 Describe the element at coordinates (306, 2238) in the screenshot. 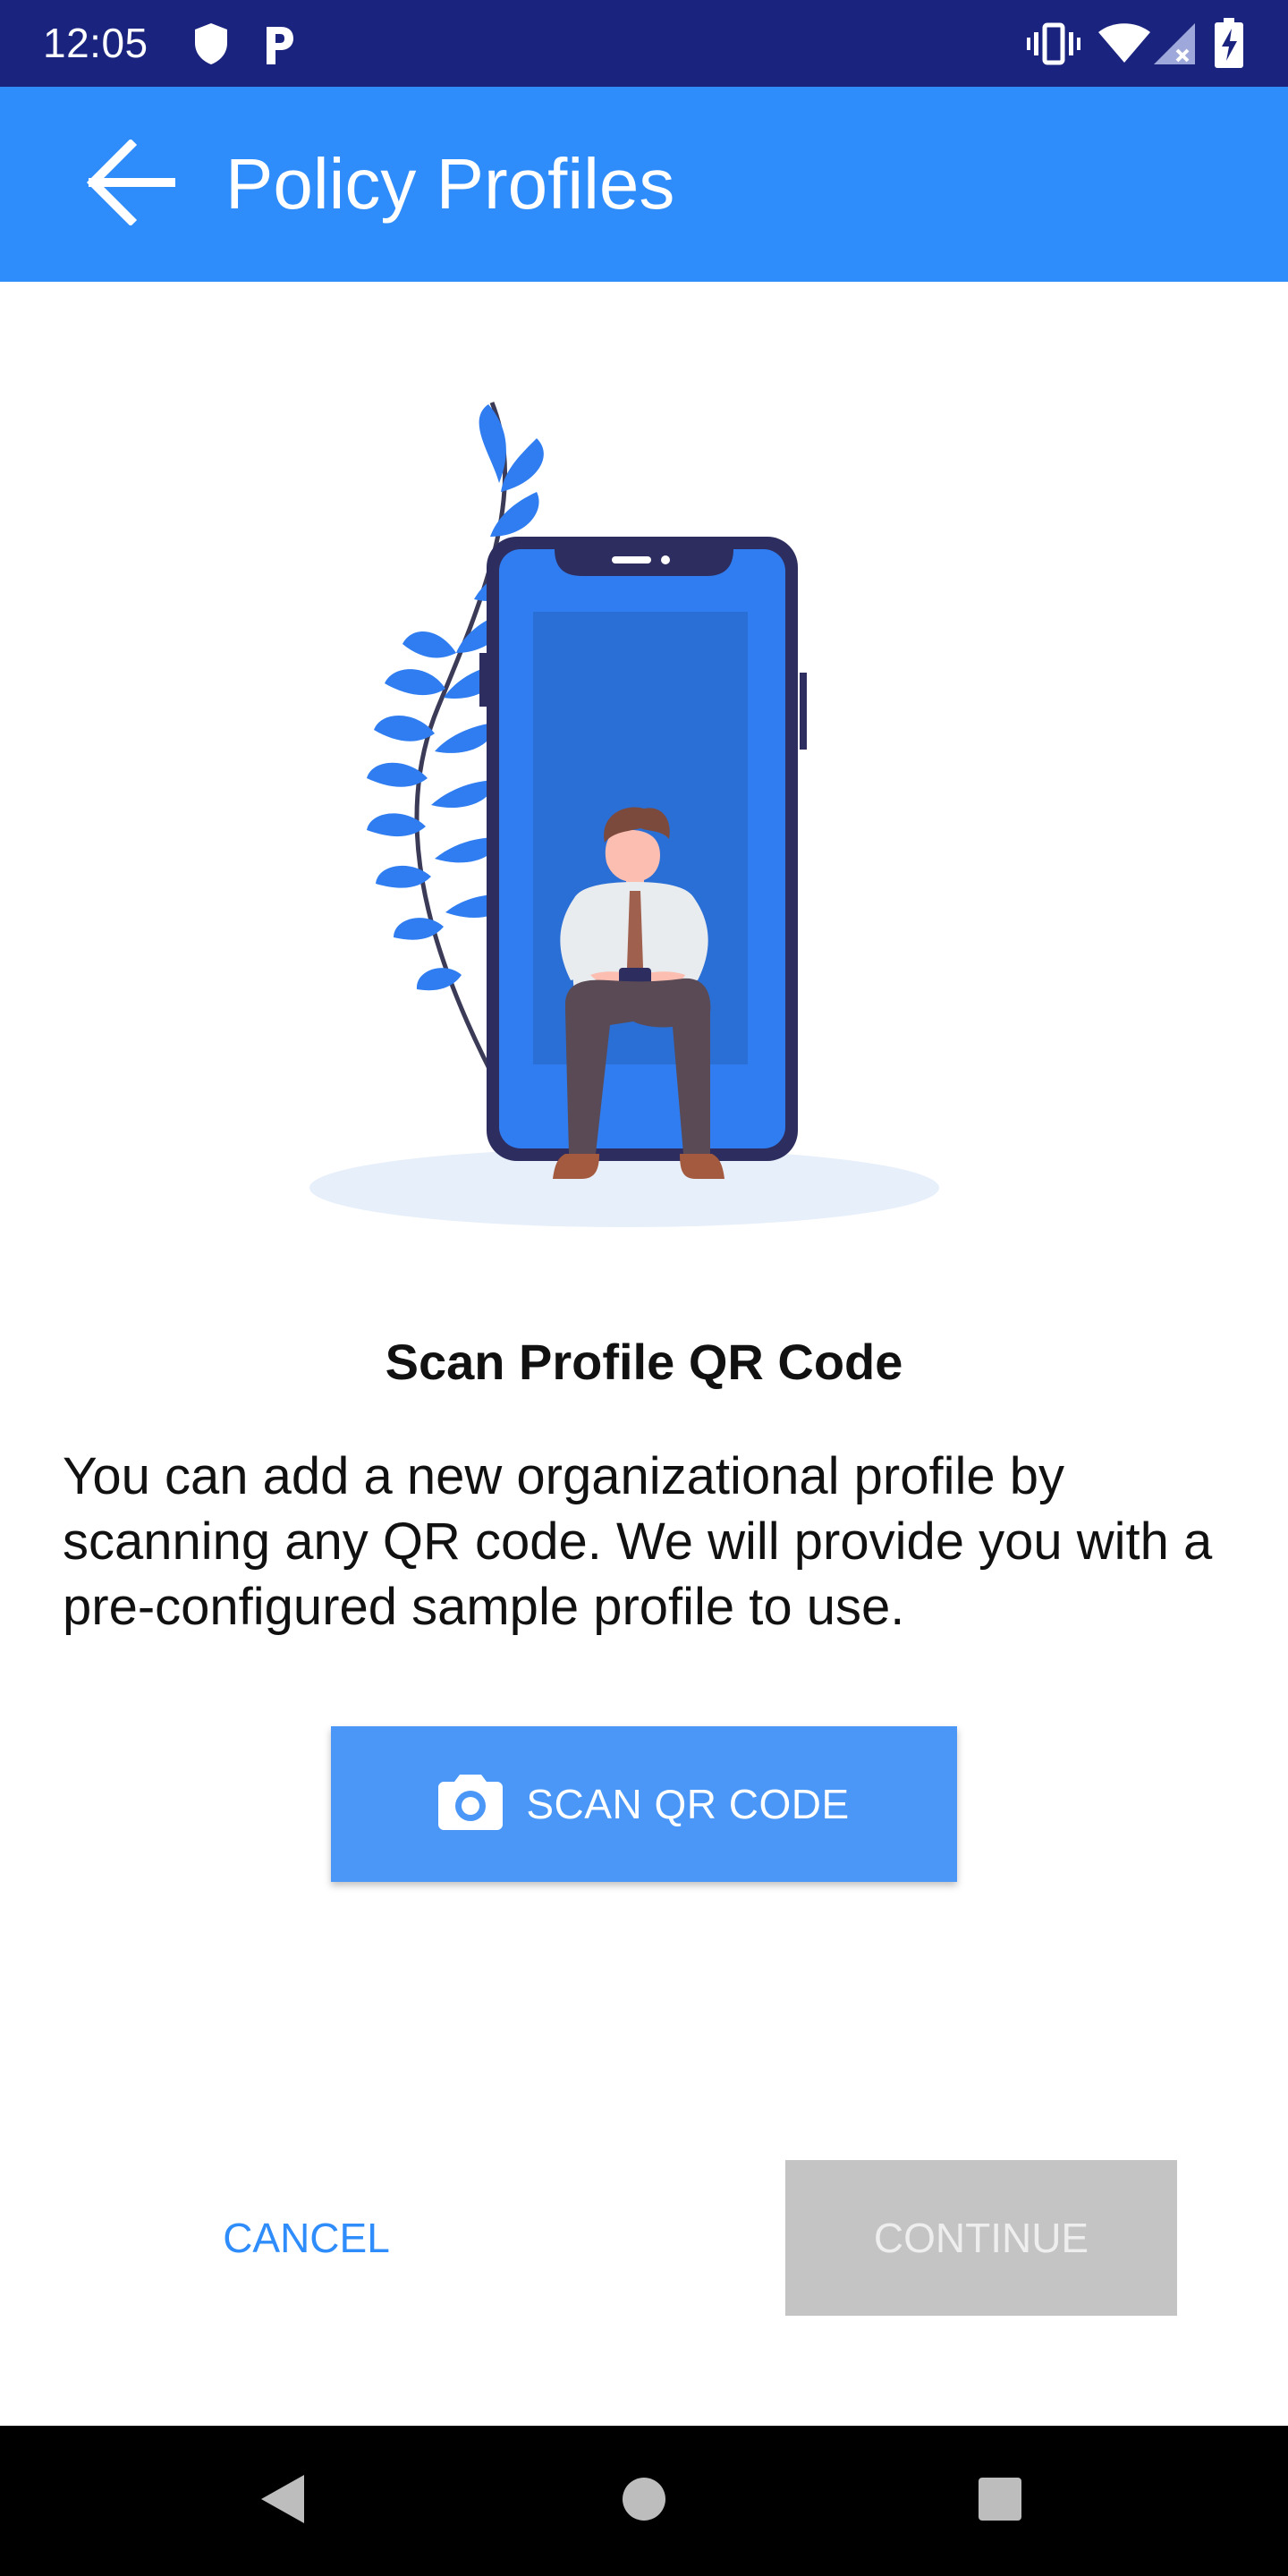

I see `cancel-button: CANCEL` at that location.